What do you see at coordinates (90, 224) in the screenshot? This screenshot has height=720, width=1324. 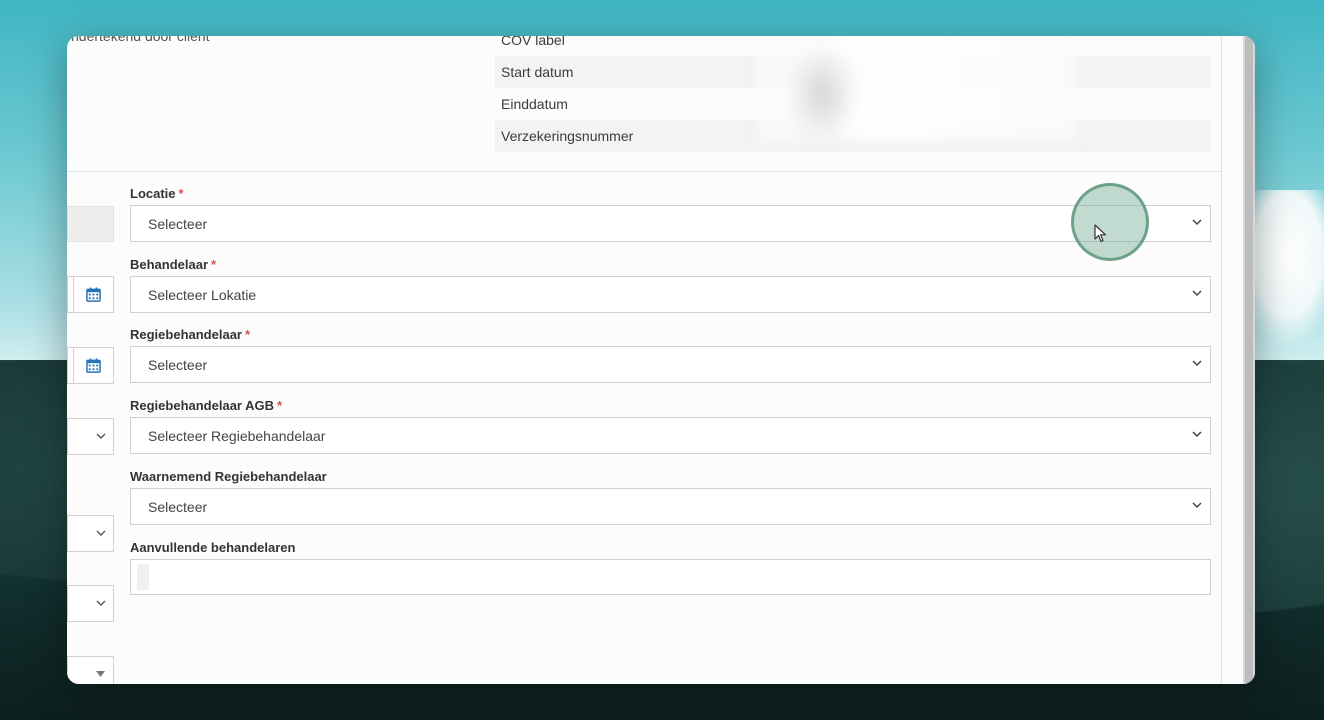 I see `left-readonly-field` at bounding box center [90, 224].